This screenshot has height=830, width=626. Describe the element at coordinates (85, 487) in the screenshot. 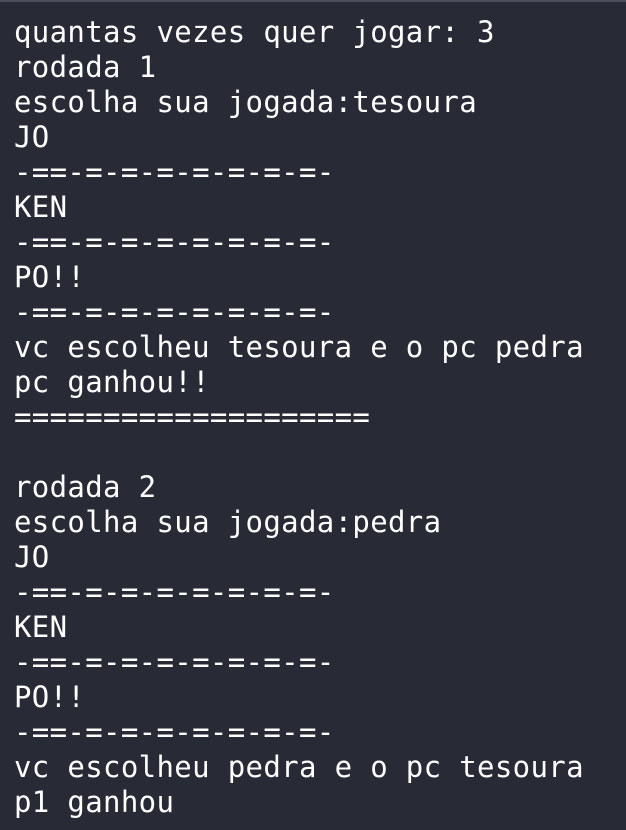

I see `round-header: rodada 2` at that location.